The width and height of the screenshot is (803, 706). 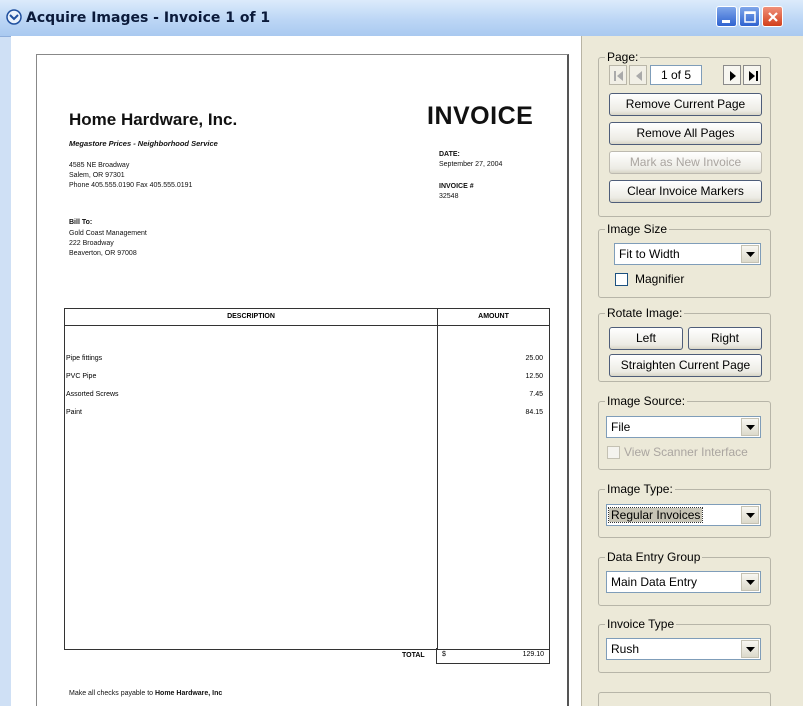 What do you see at coordinates (153, 119) in the screenshot?
I see `company-name: Home Hardware, Inc.` at bounding box center [153, 119].